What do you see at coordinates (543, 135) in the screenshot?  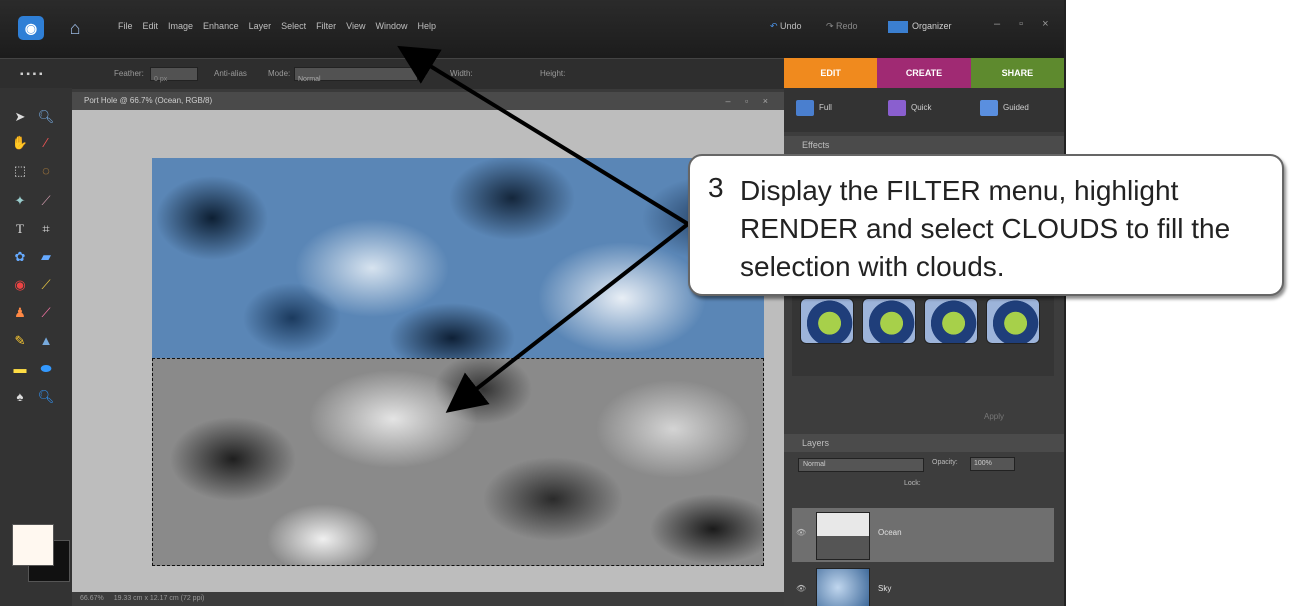 I see `arrow-to-filter-menu` at bounding box center [543, 135].